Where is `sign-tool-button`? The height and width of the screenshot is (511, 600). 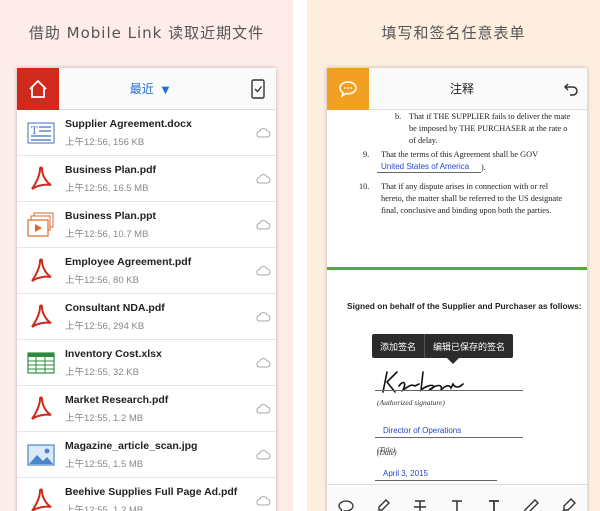 sign-tool-button is located at coordinates (568, 502).